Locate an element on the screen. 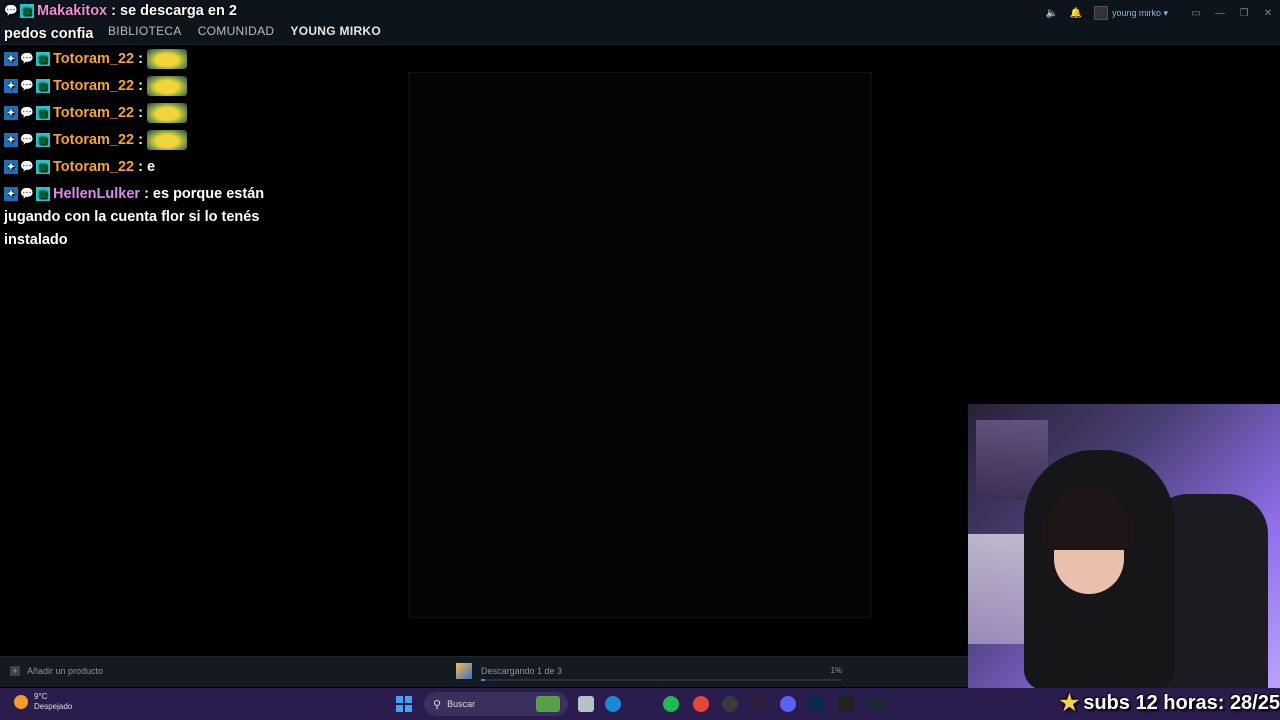 This screenshot has height=720, width=1280. weather-widget: 9°C Despejado is located at coordinates (43, 702).